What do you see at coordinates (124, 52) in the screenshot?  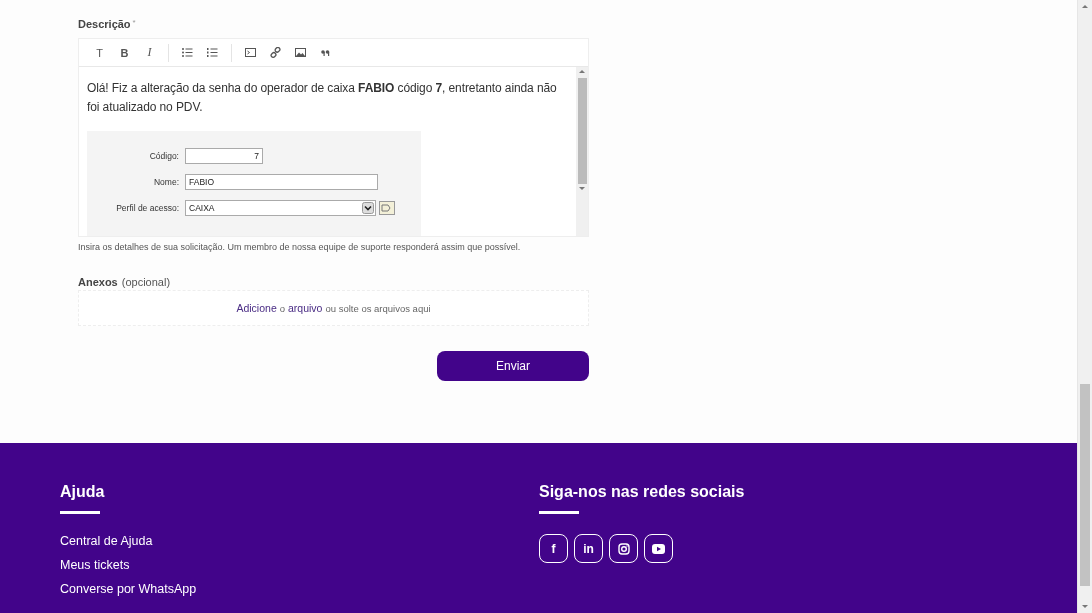 I see `format-button: B` at bounding box center [124, 52].